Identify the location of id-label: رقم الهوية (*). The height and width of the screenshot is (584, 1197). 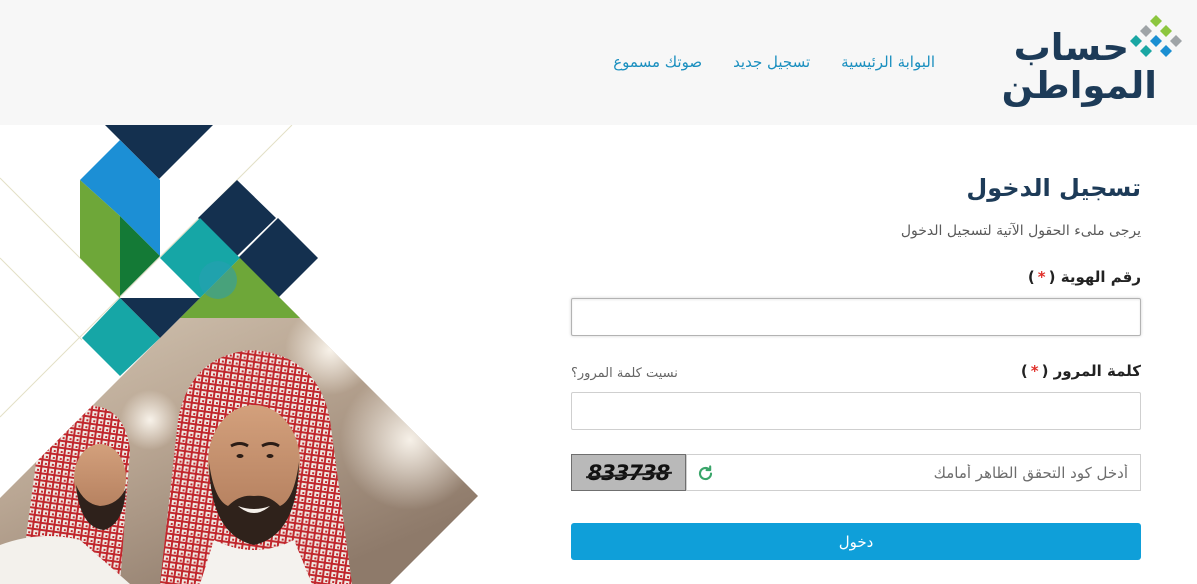
(1084, 277).